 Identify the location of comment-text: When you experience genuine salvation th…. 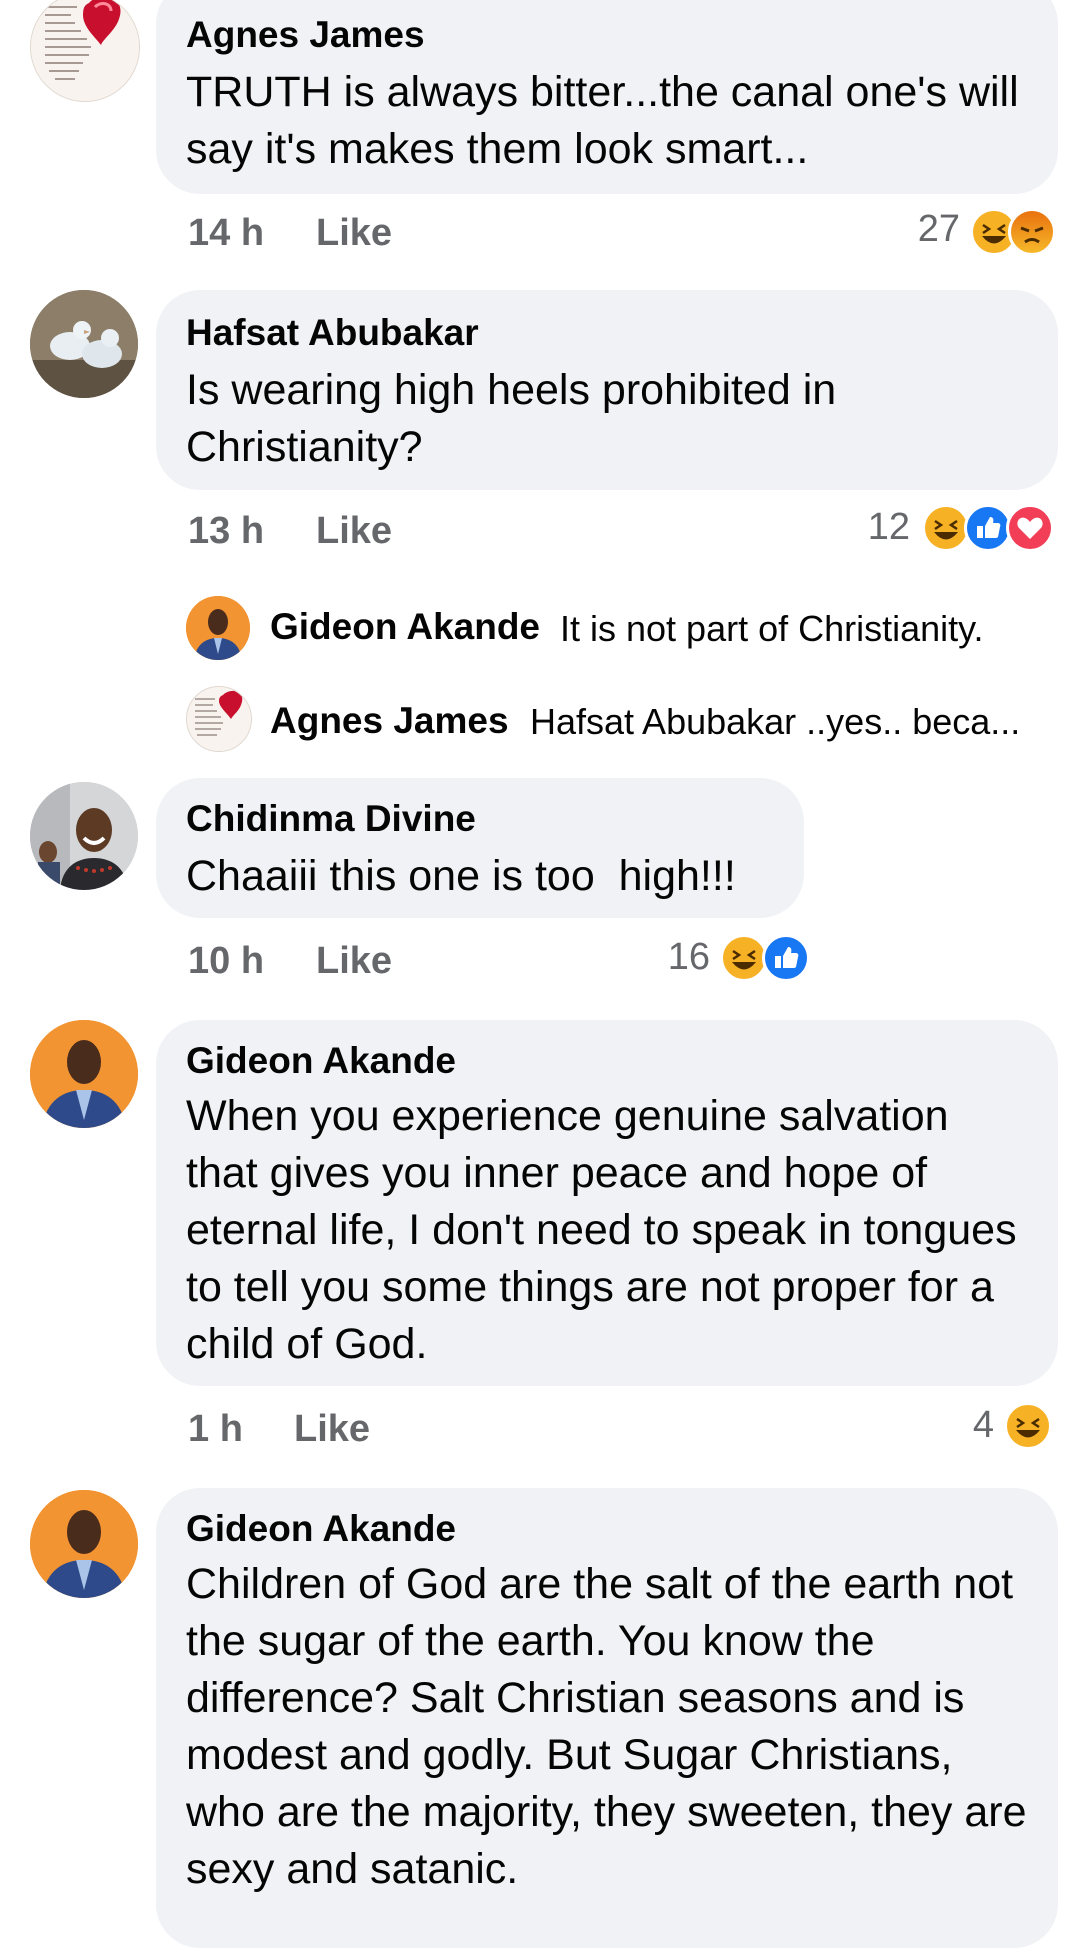
(601, 1230).